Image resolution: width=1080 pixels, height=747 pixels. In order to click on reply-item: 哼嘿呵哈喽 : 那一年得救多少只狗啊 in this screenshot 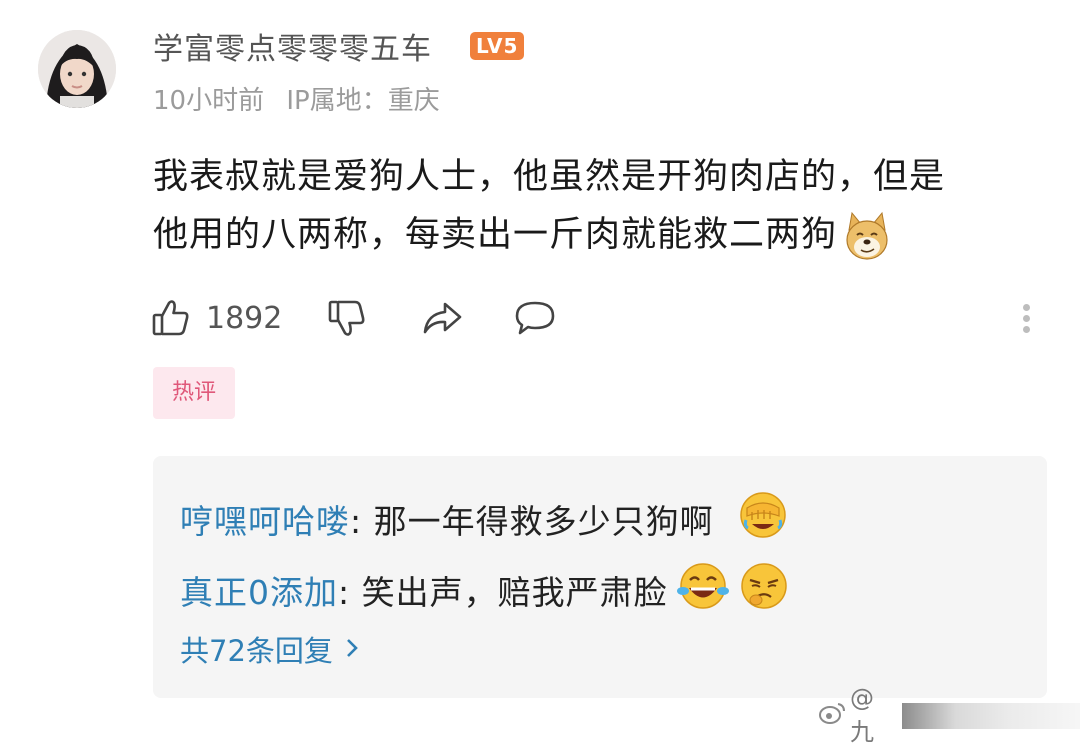, I will do `click(484, 519)`.